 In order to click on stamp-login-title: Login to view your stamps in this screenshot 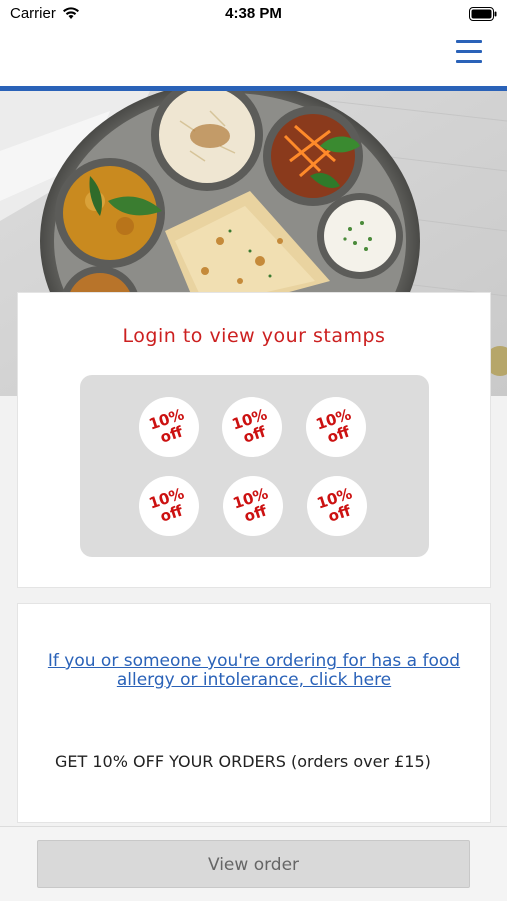, I will do `click(254, 336)`.